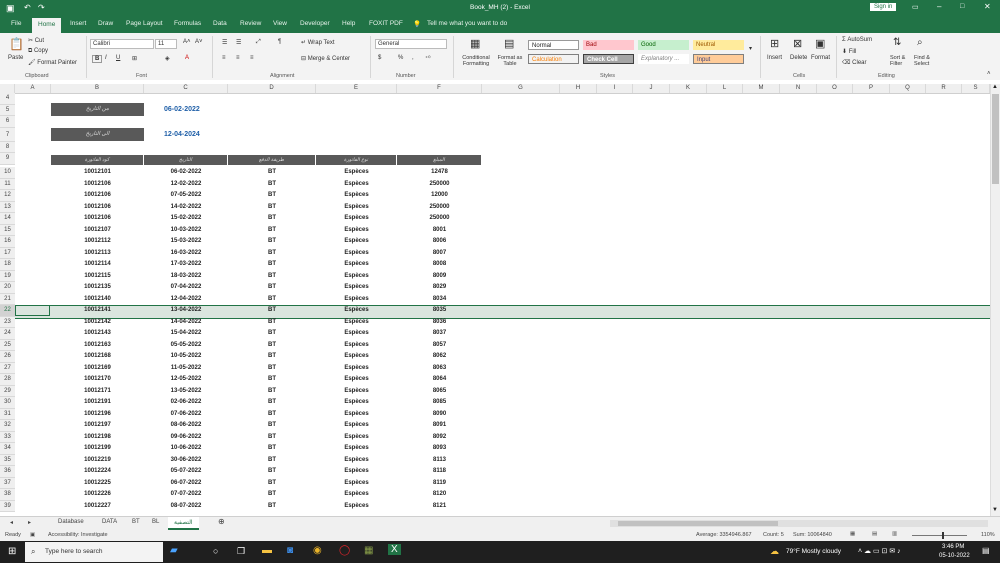  I want to click on tab-file: File, so click(16, 23).